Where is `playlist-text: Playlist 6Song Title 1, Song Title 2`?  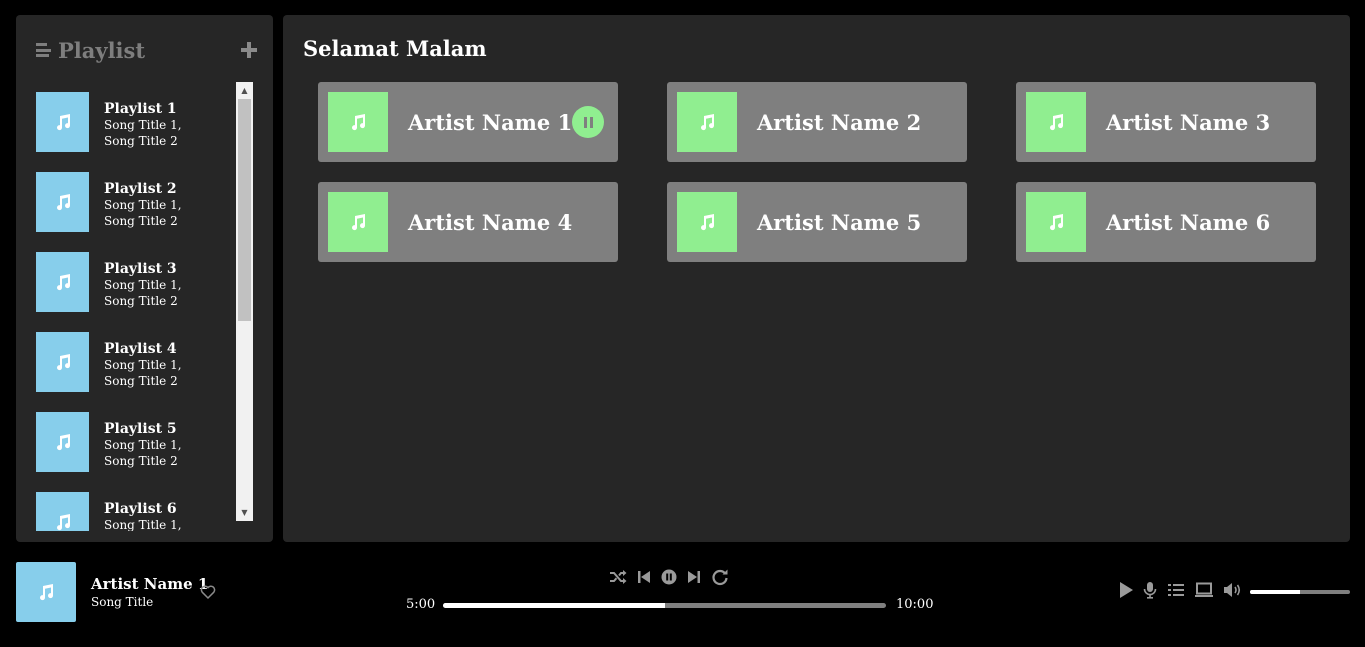 playlist-text: Playlist 6Song Title 1, Song Title 2 is located at coordinates (159, 511).